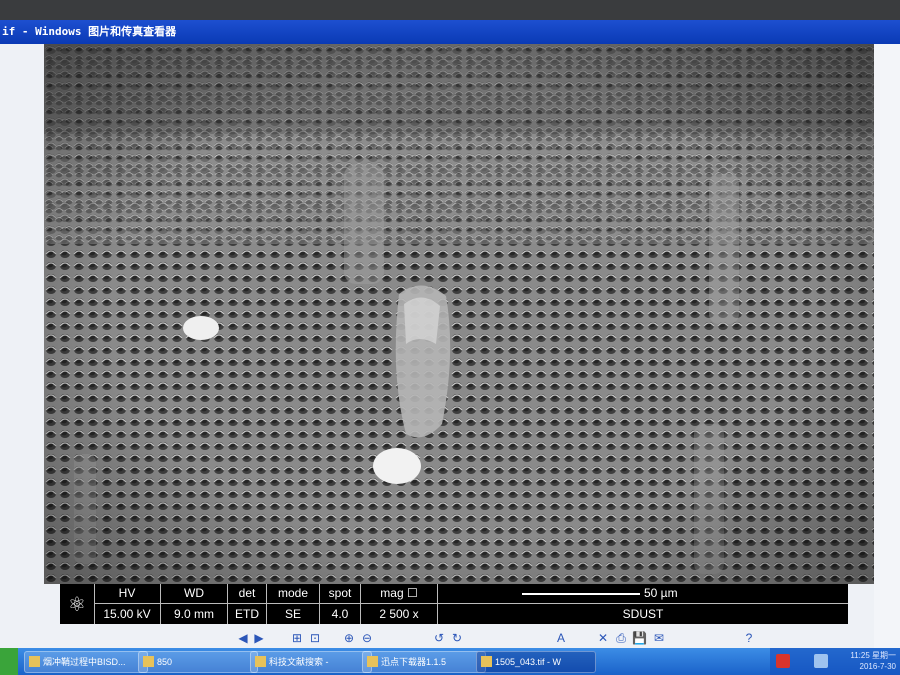  What do you see at coordinates (293, 594) in the screenshot?
I see `mode-header: mode` at bounding box center [293, 594].